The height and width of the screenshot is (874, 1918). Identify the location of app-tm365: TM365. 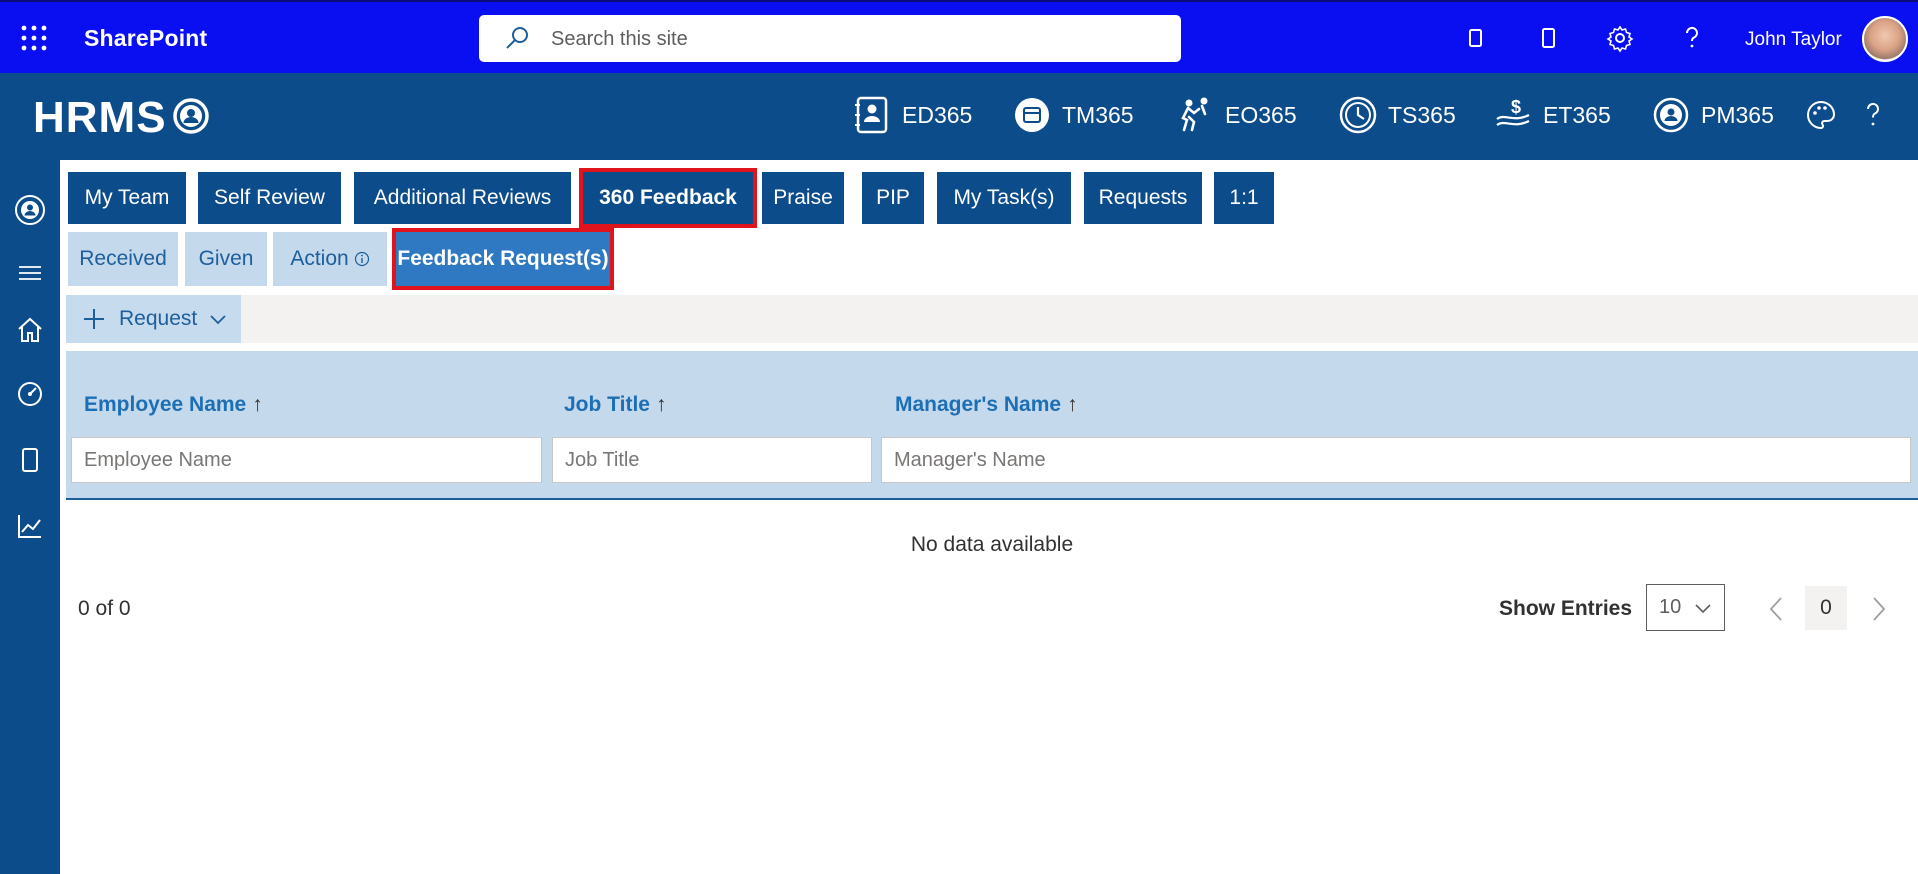
(1073, 115).